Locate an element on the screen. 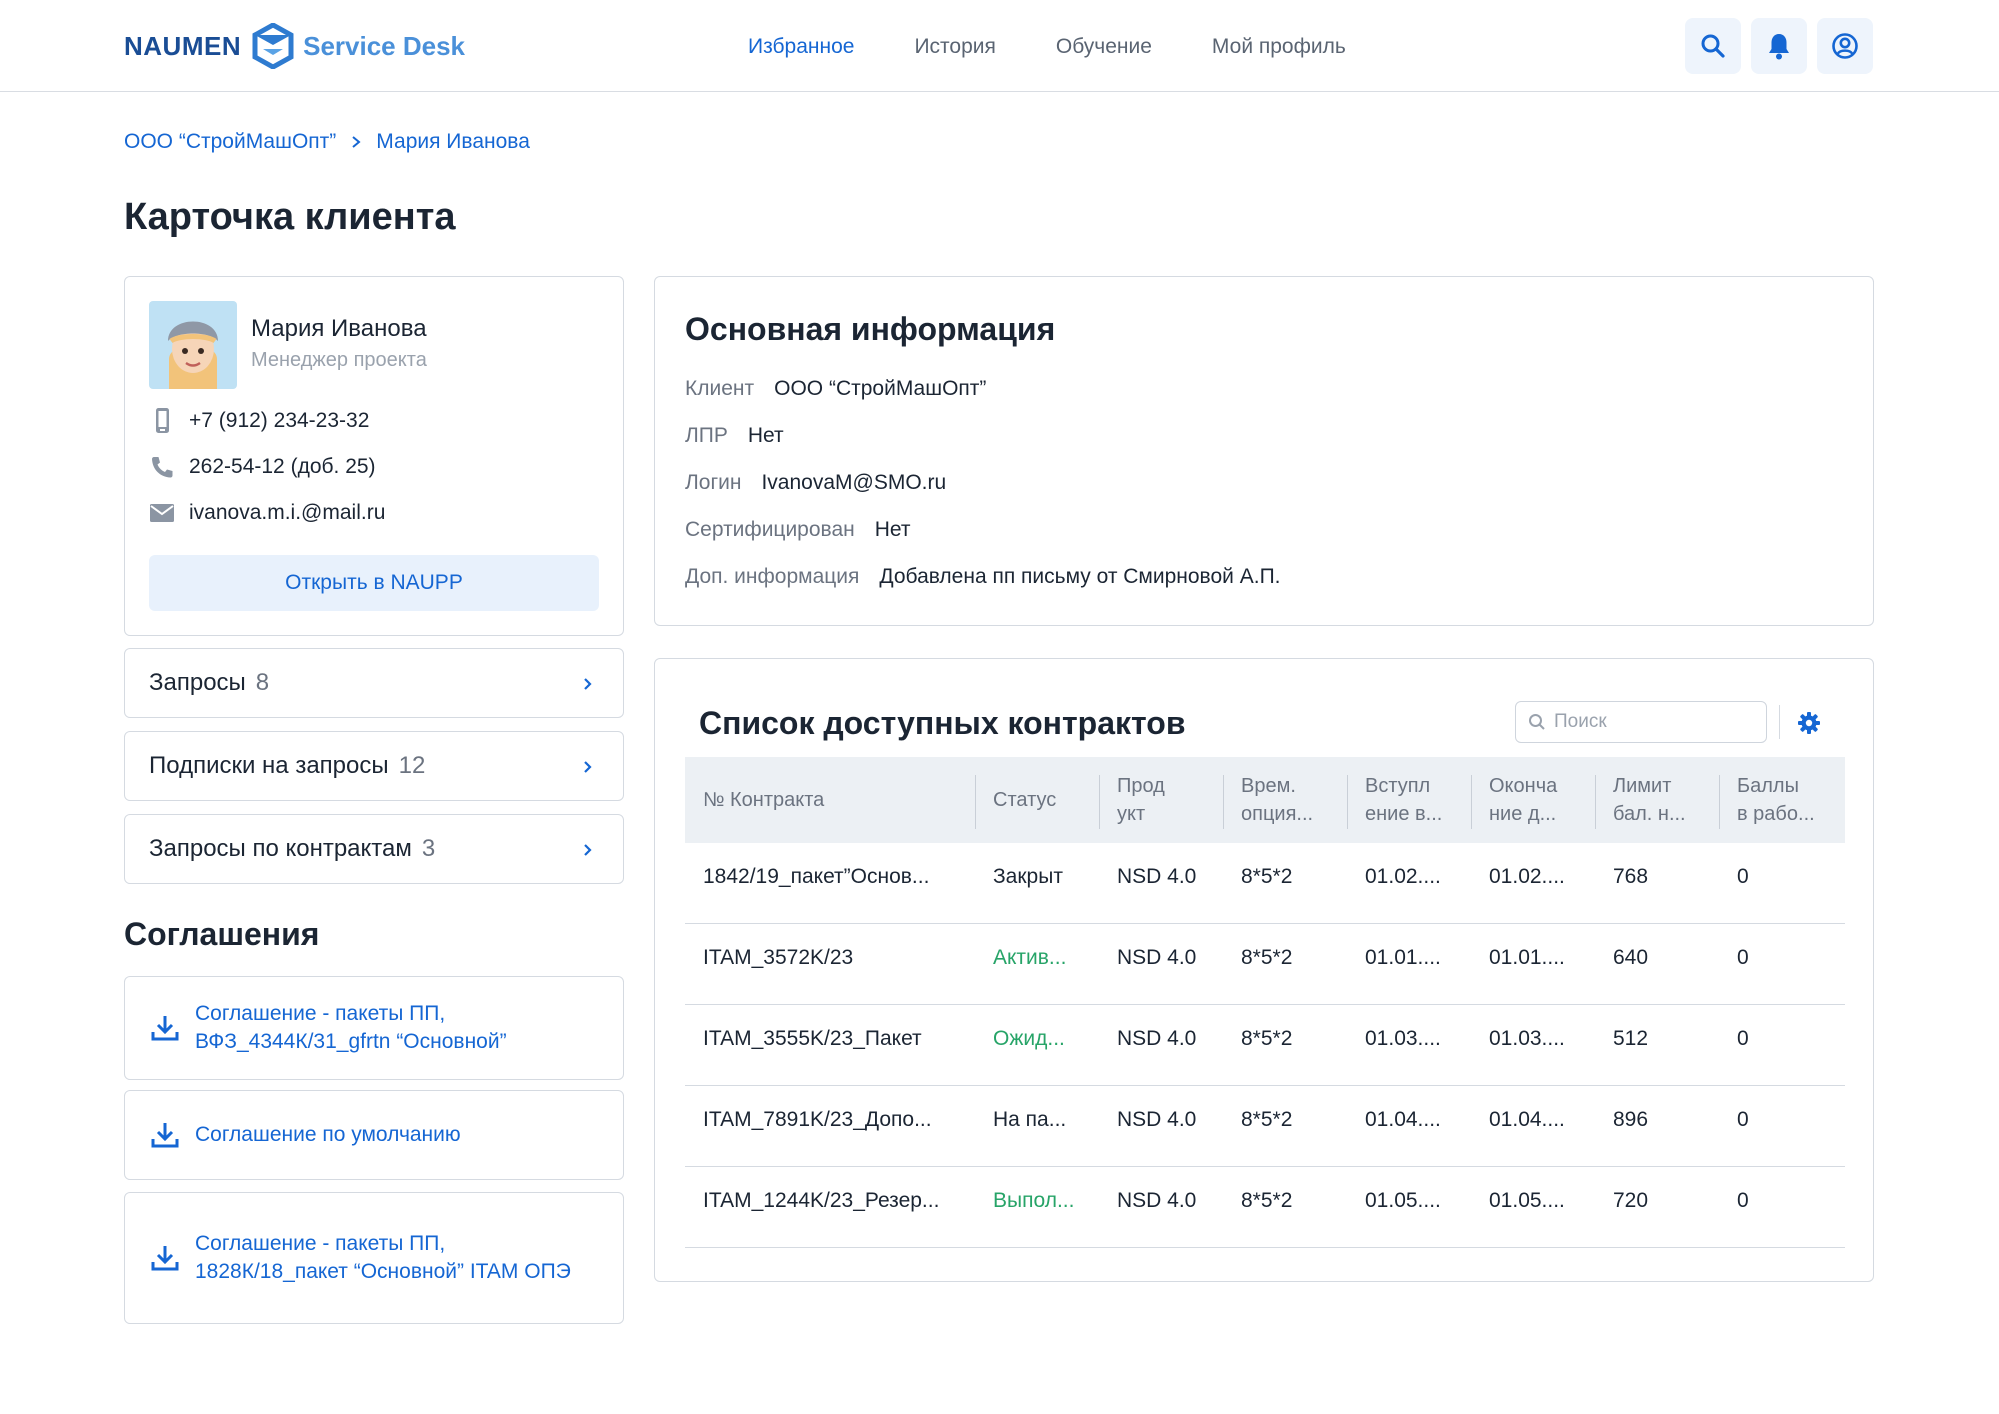 The image size is (1999, 1414). contact-email: ivanova.m.i.@mail.ru is located at coordinates (267, 513).